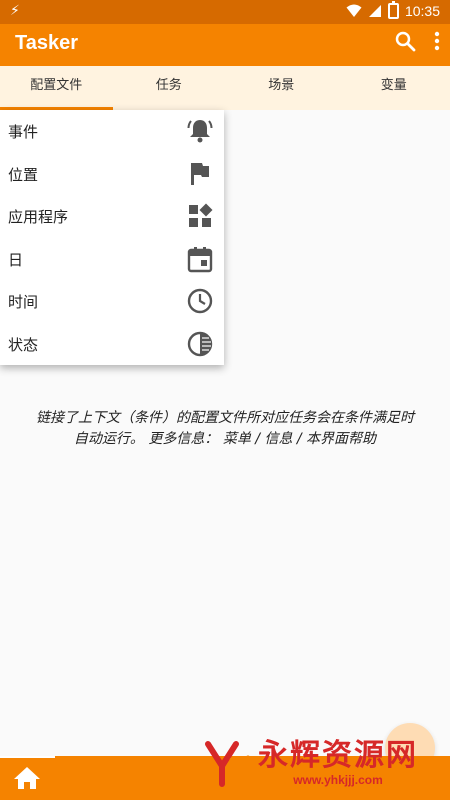  I want to click on watermark-logo, so click(228, 764).